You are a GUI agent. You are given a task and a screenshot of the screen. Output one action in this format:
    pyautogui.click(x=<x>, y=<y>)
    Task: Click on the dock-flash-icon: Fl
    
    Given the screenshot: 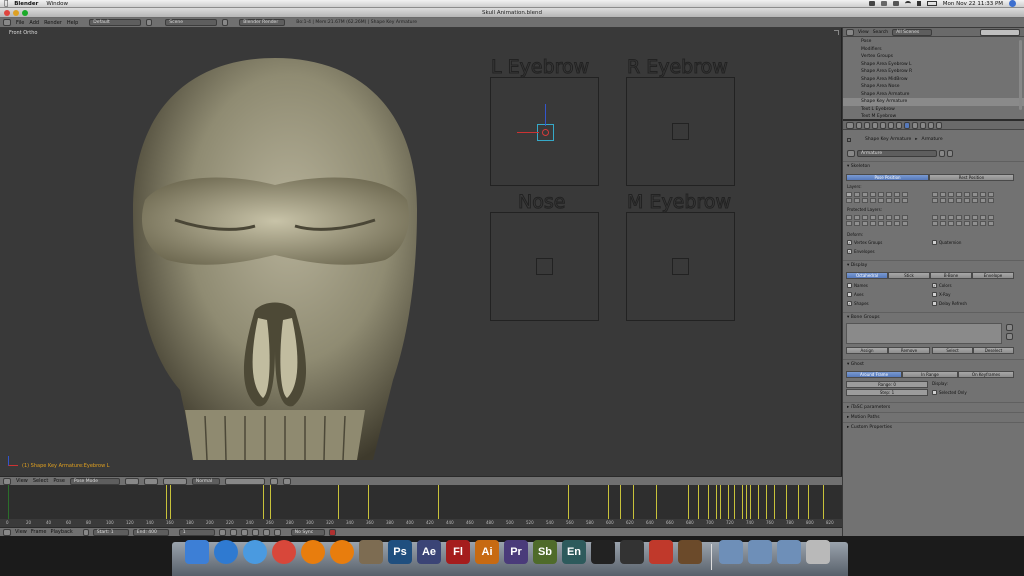 What is the action you would take?
    pyautogui.click(x=458, y=552)
    